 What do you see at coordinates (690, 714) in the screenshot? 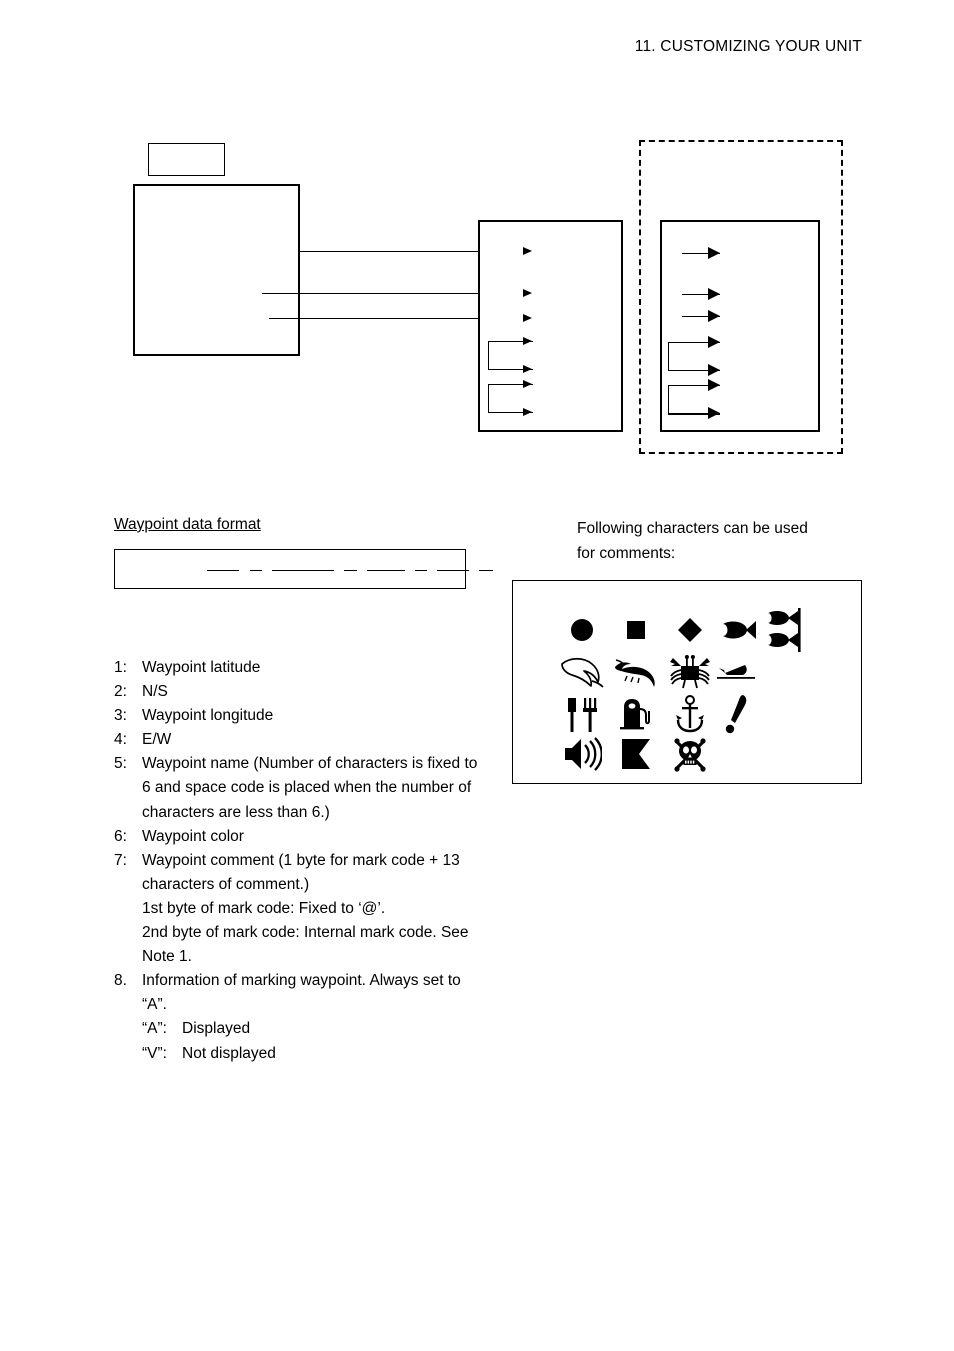
I see `anchor-icon` at bounding box center [690, 714].